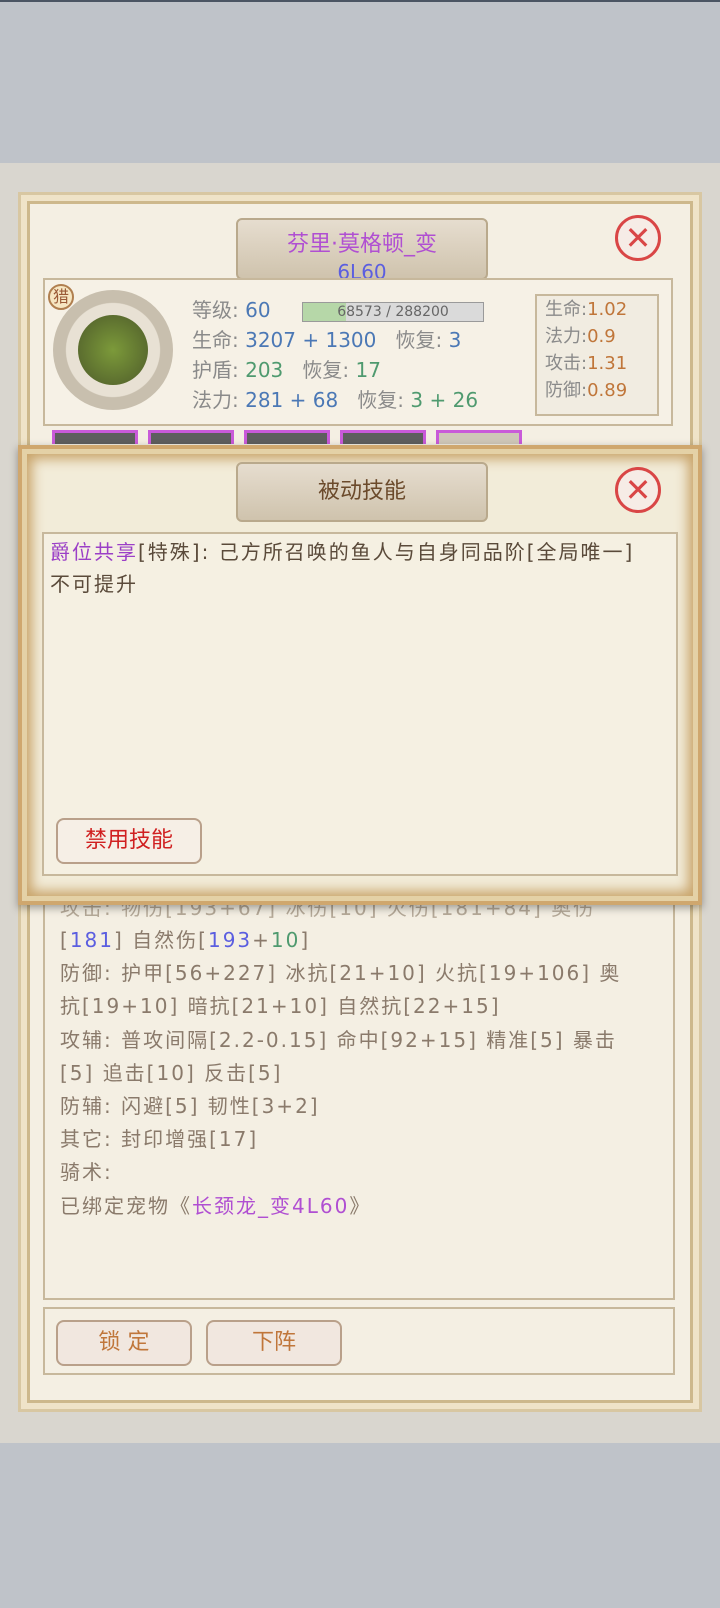  I want to click on attr-defense-line-2: 抗[19+10] 暗抗[21+10] 自然抗[22+15], so click(280, 1006).